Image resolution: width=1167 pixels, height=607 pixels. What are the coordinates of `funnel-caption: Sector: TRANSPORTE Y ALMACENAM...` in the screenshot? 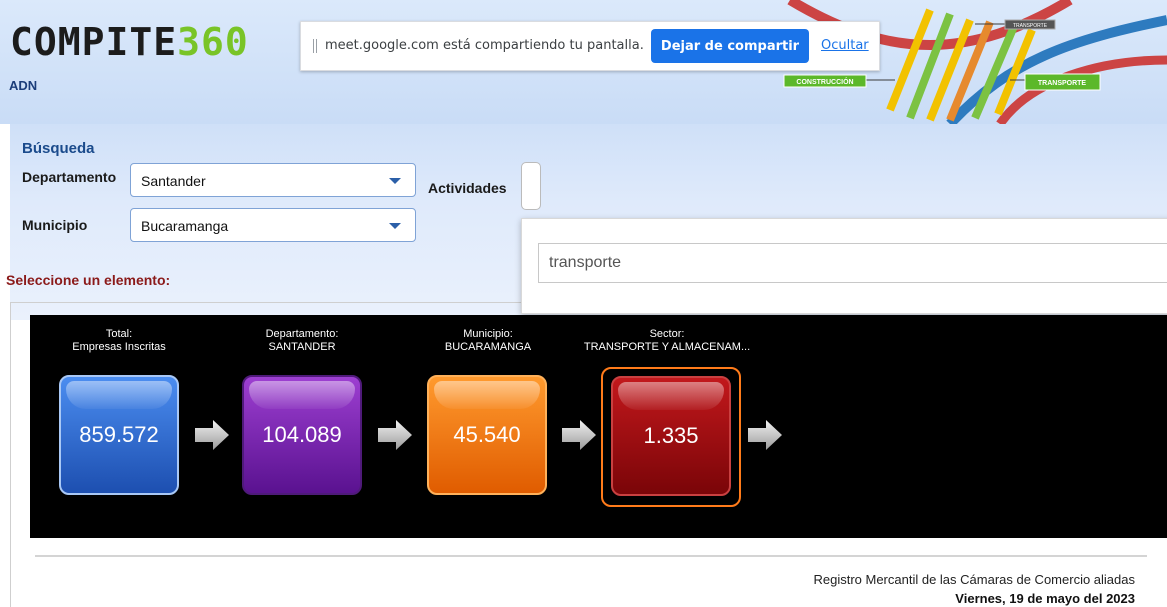 It's located at (667, 341).